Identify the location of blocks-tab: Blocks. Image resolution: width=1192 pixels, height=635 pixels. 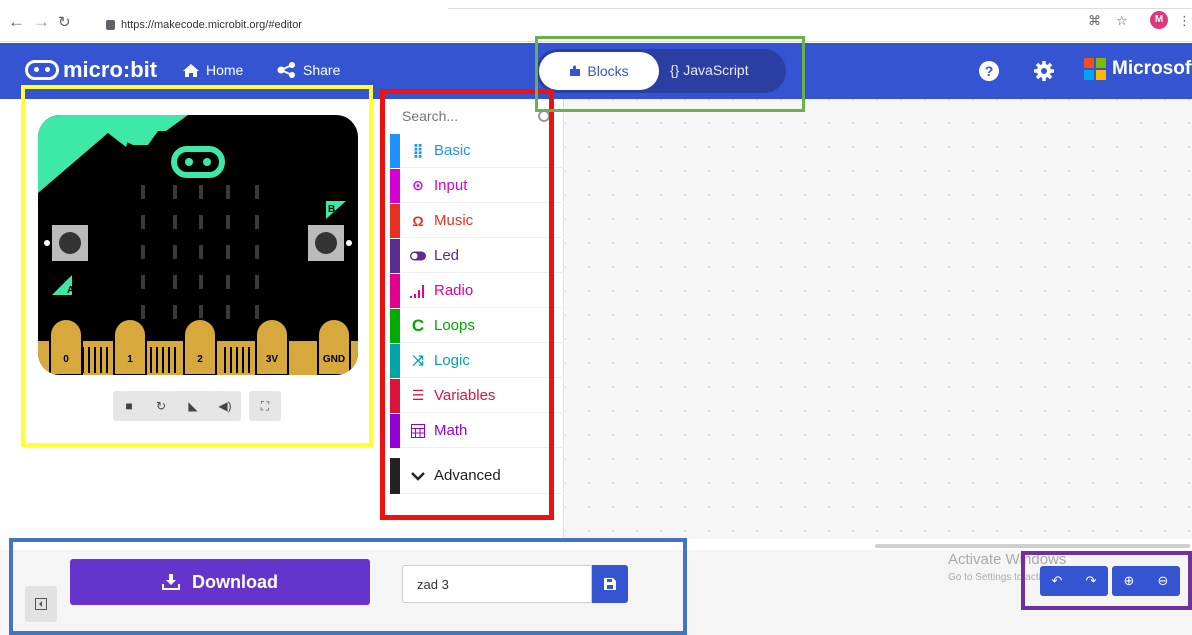
(599, 71).